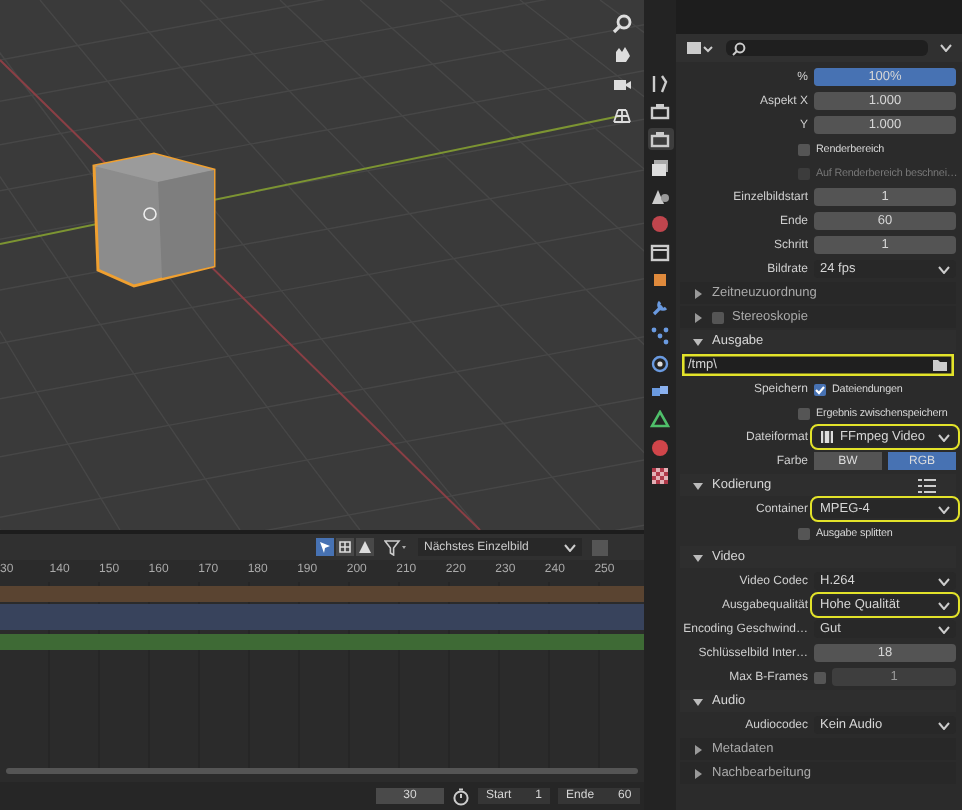 Image resolution: width=962 pixels, height=810 pixels. What do you see at coordinates (622, 24) in the screenshot?
I see `zoom-icon` at bounding box center [622, 24].